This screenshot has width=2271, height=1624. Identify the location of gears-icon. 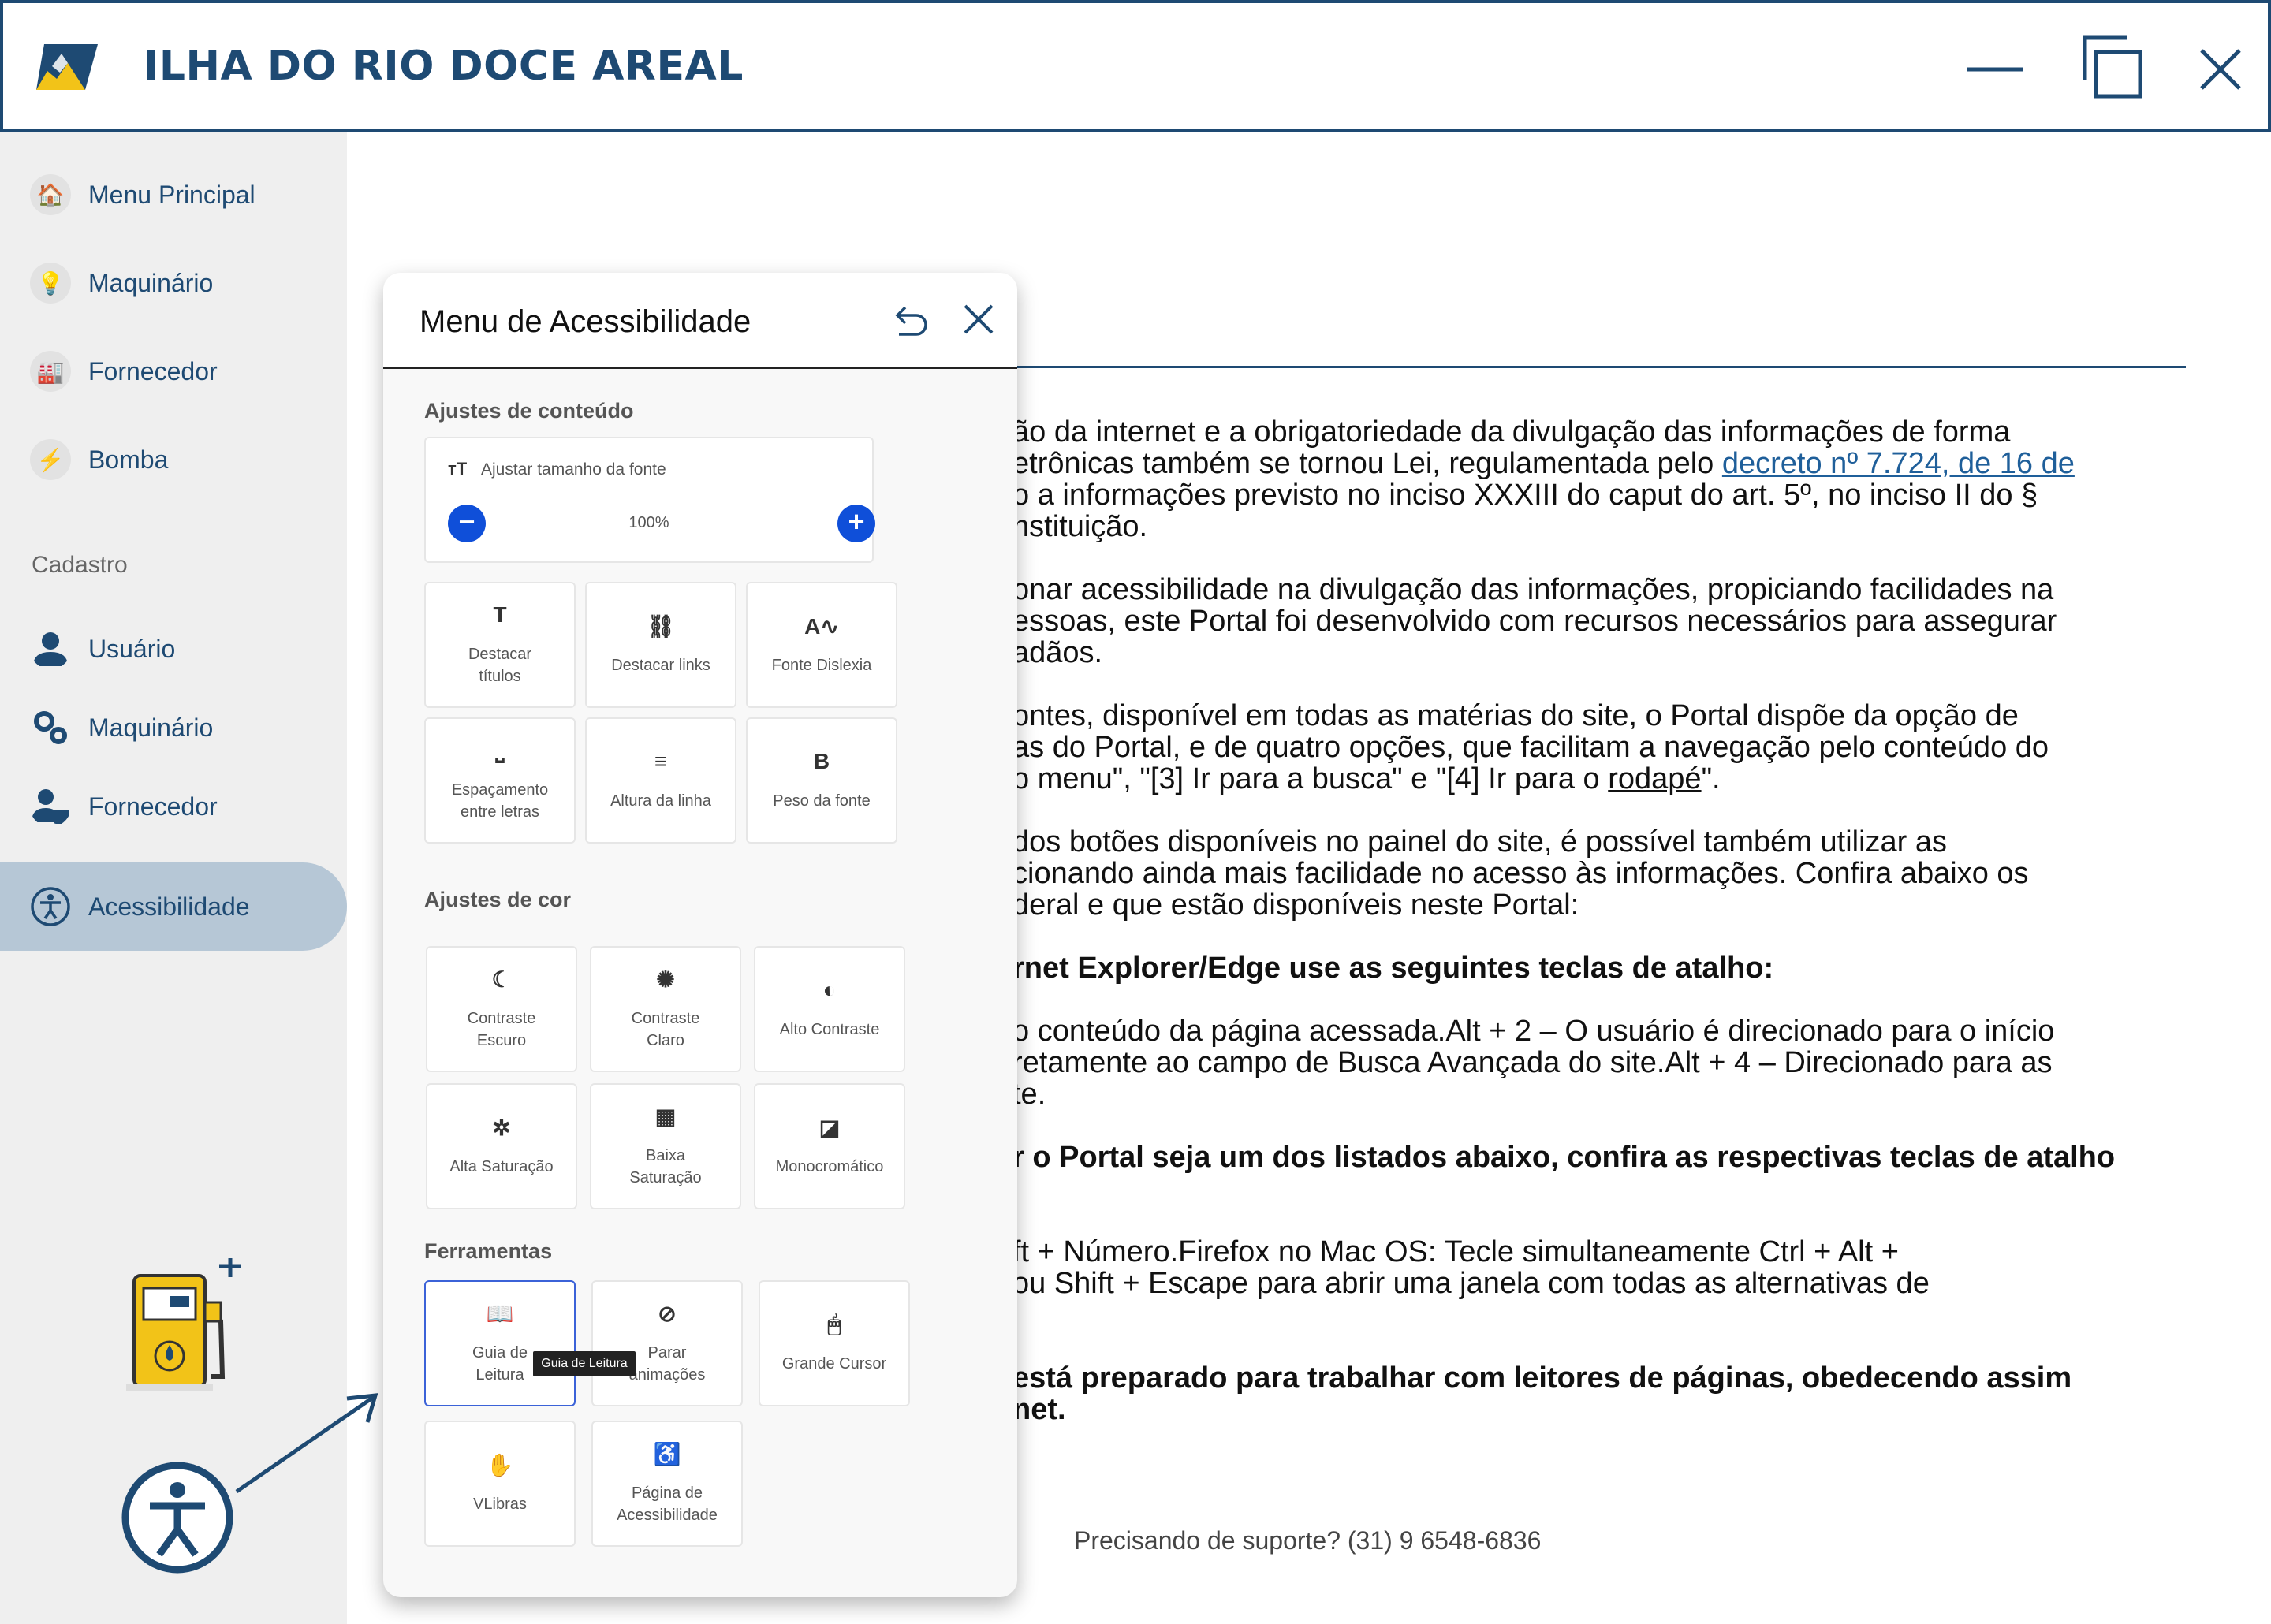
(50, 727).